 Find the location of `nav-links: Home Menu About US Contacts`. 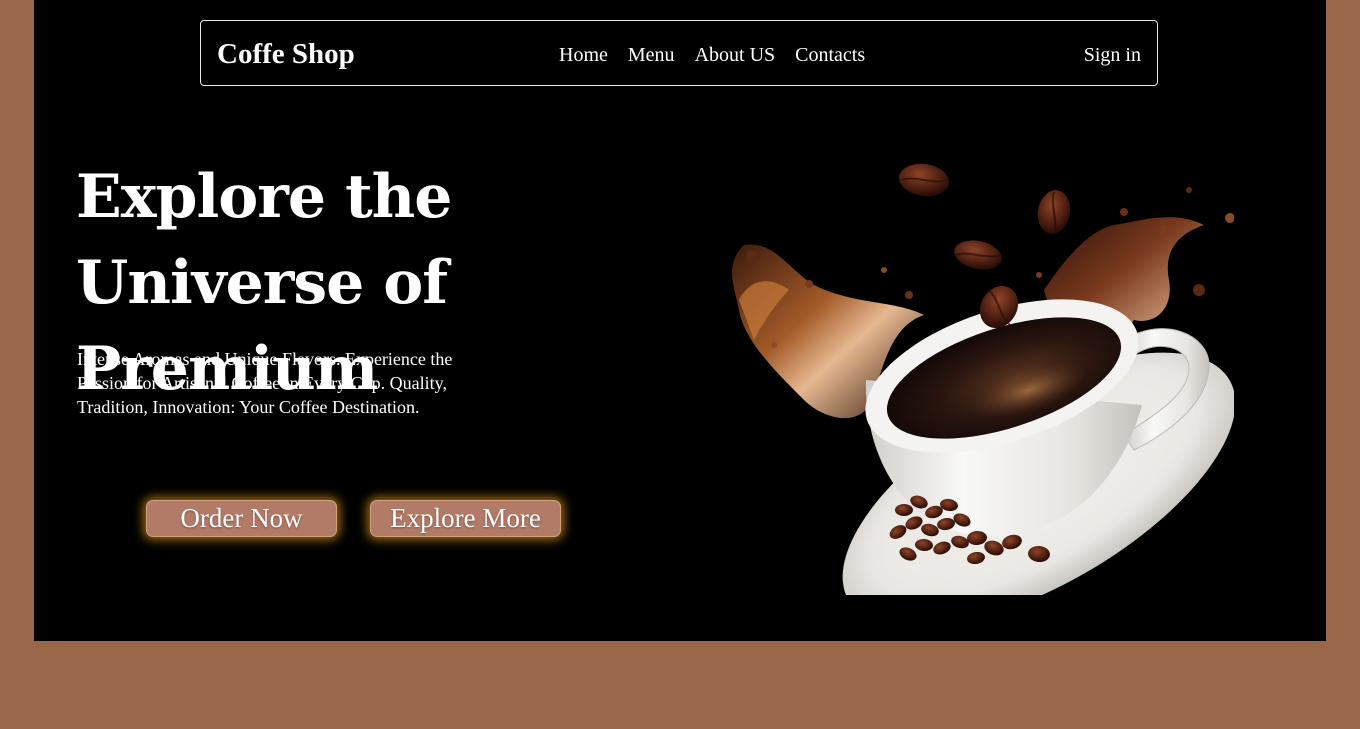

nav-links: Home Menu About US Contacts is located at coordinates (712, 55).